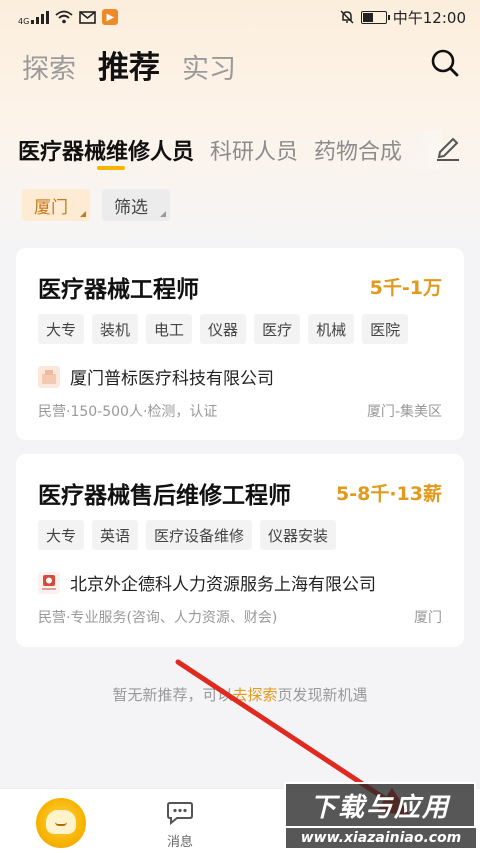  Describe the element at coordinates (389, 494) in the screenshot. I see `job-salary: 5-8千·13薪` at that location.